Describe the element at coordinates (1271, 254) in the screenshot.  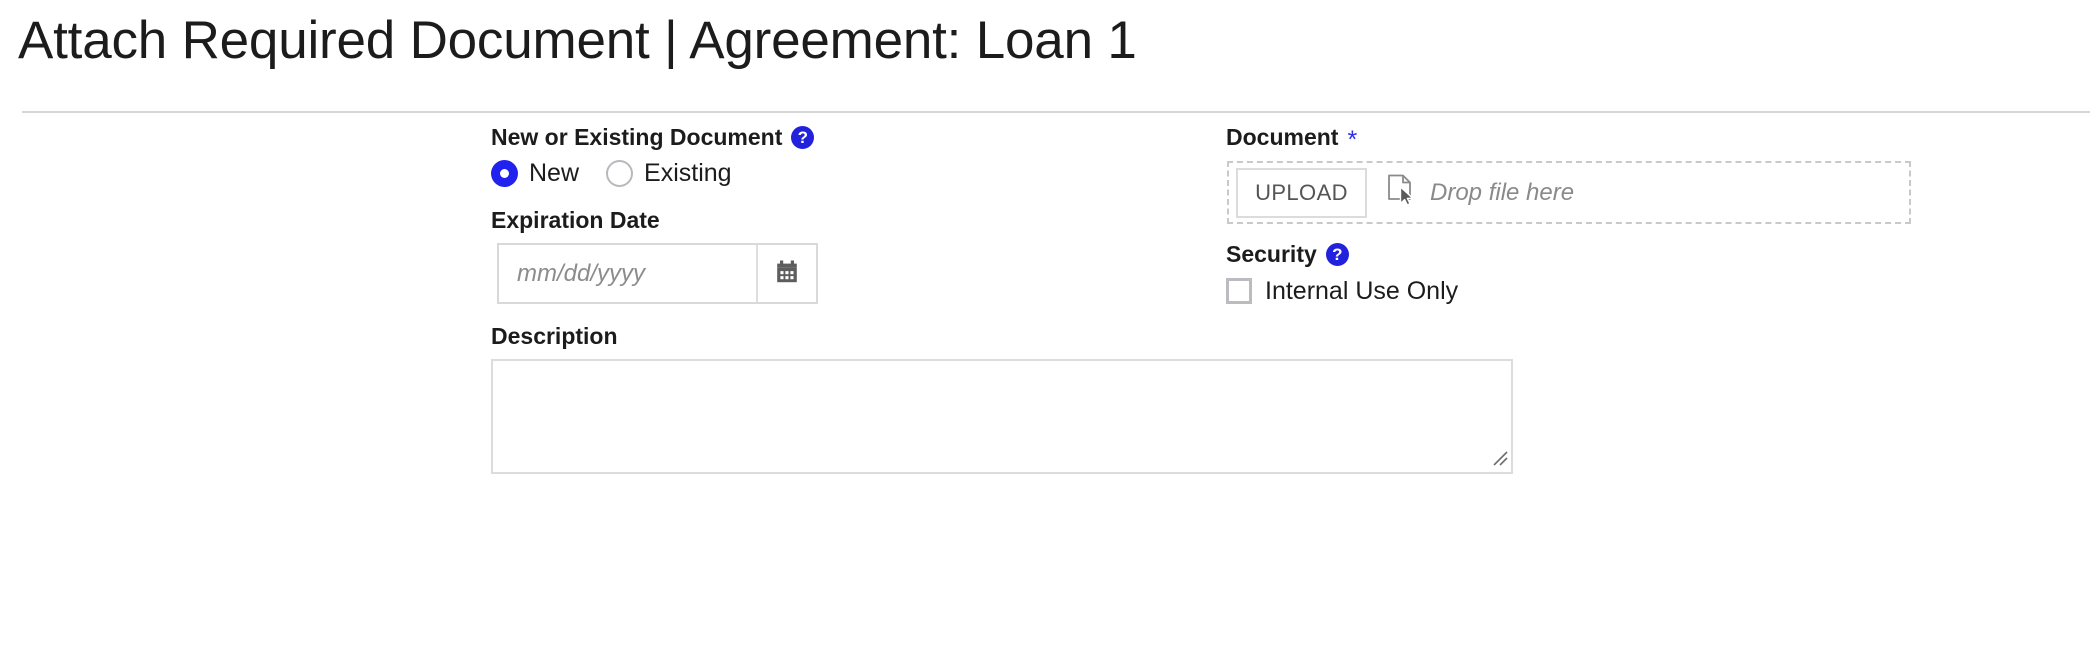
I see `security-label-text: Security` at that location.